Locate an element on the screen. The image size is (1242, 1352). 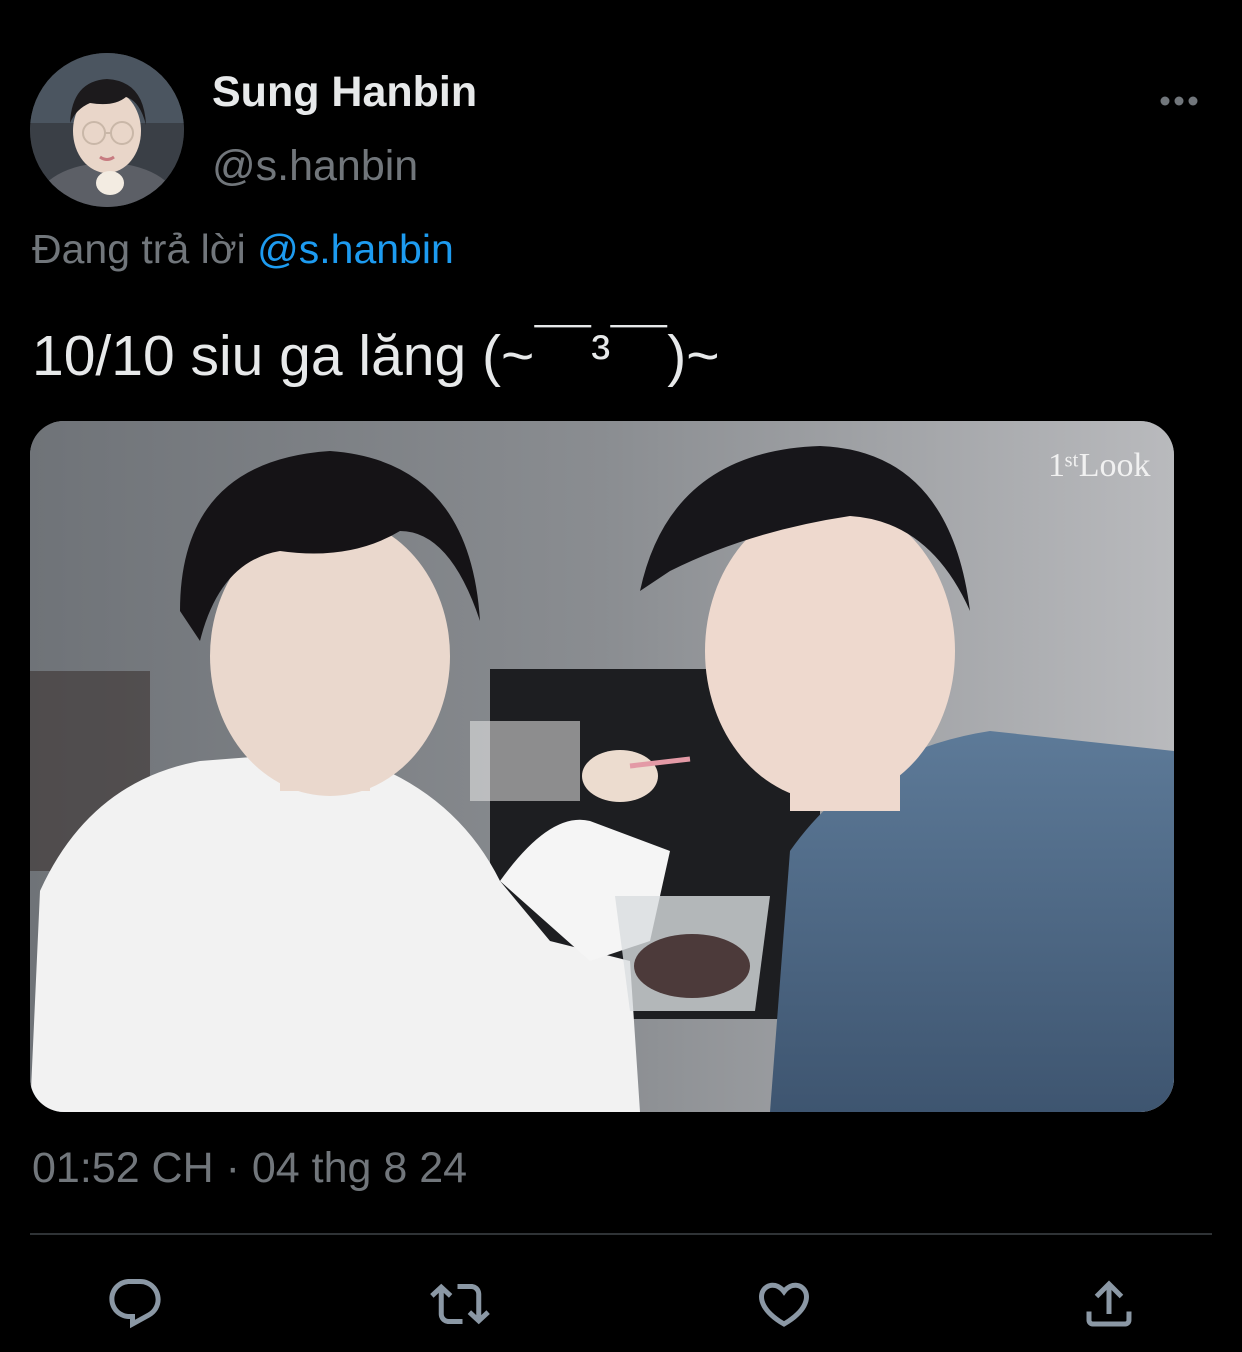
replying-to-label: Đang trả lời is located at coordinates (145, 249).